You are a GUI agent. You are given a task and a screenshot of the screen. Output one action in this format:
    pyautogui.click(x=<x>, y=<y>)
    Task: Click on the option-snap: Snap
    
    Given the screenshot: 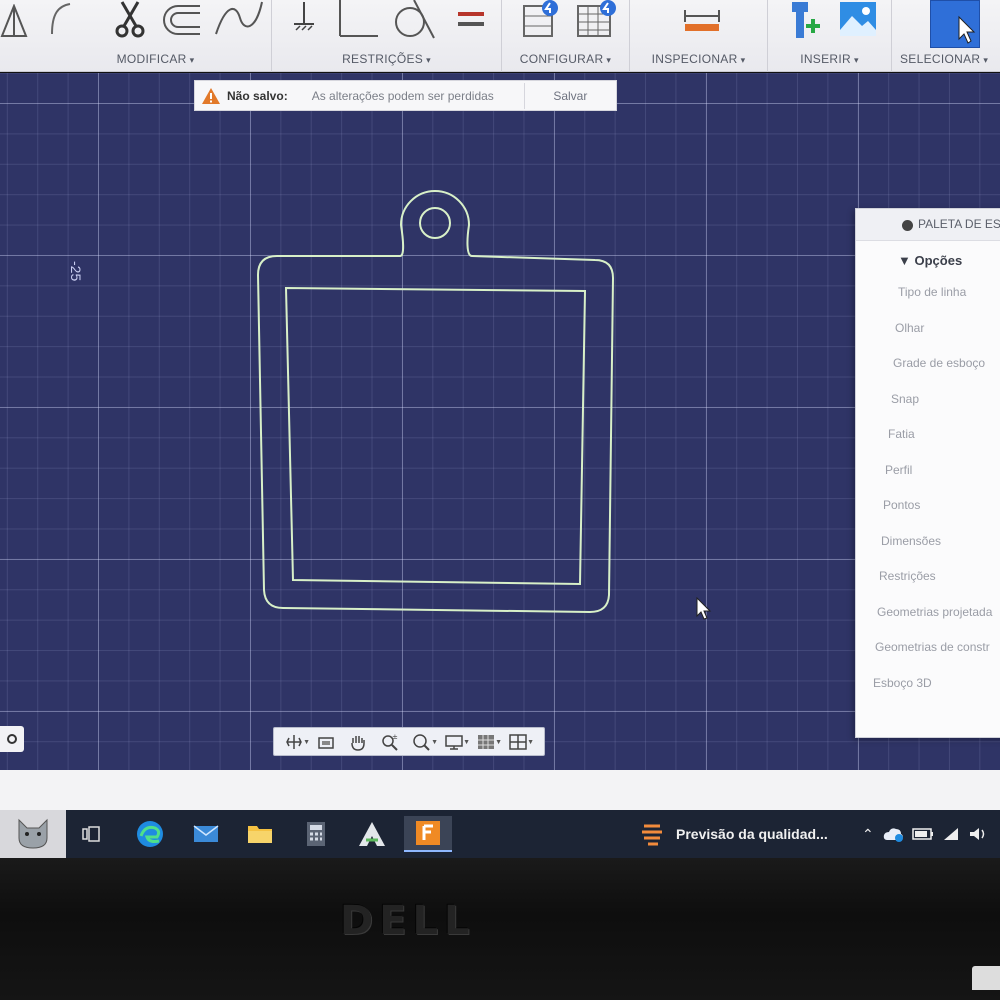 What is the action you would take?
    pyautogui.click(x=928, y=400)
    